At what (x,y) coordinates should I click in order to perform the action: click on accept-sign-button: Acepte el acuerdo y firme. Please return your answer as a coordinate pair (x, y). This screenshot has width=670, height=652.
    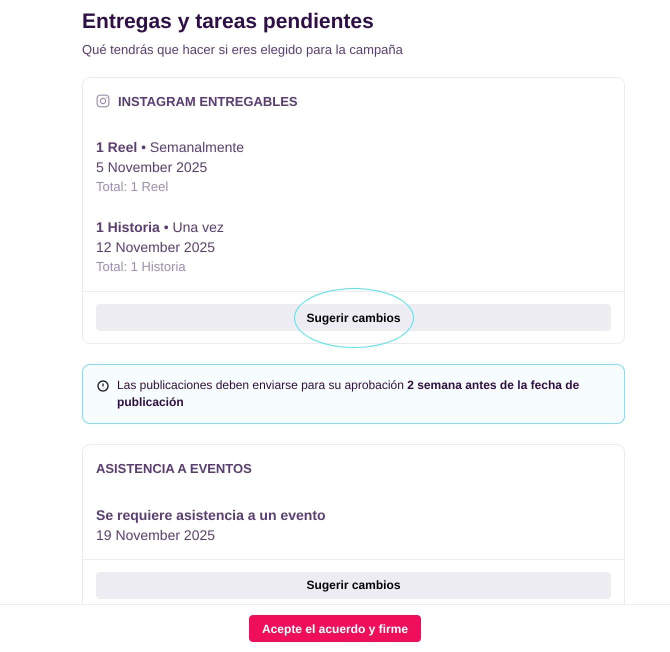
    Looking at the image, I should click on (335, 628).